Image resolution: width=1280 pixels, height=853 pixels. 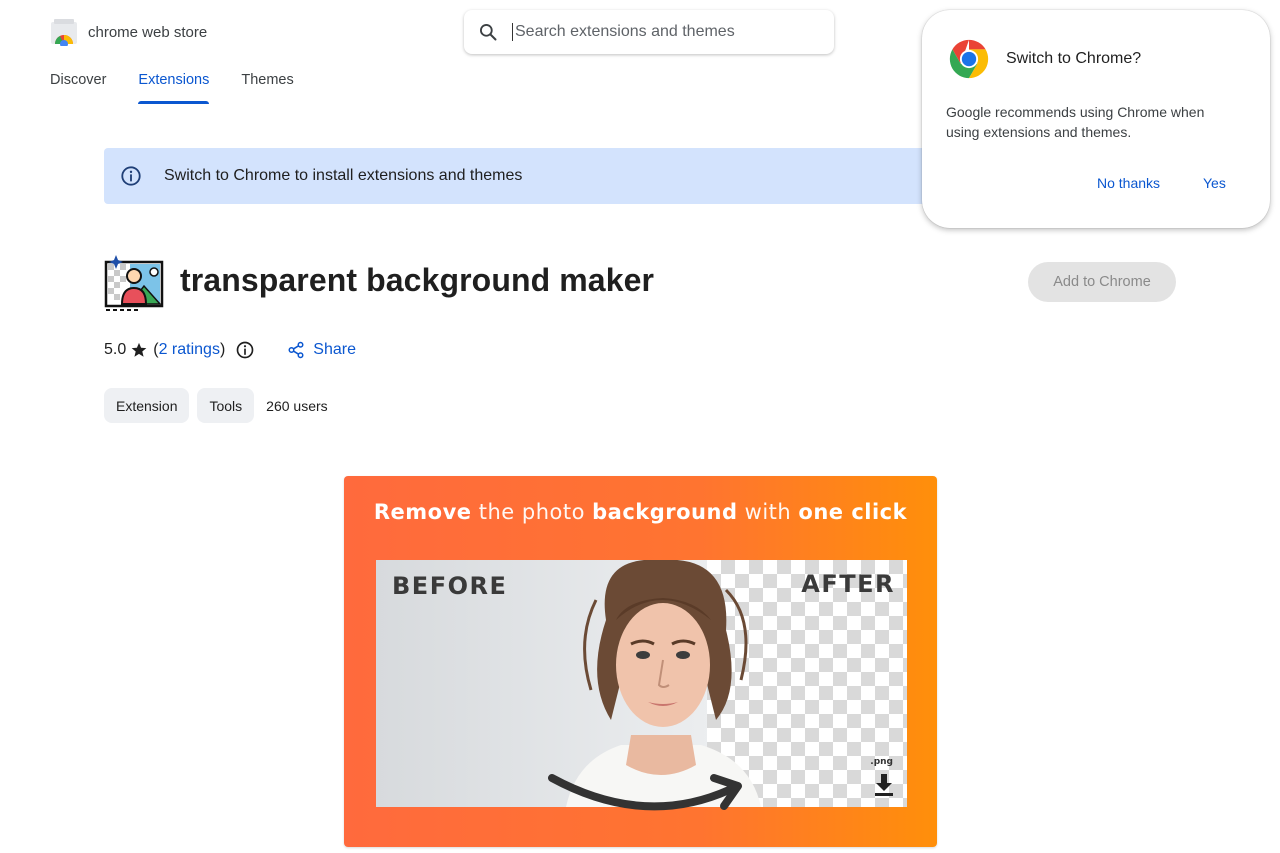 What do you see at coordinates (139, 349) in the screenshot?
I see `star-icon` at bounding box center [139, 349].